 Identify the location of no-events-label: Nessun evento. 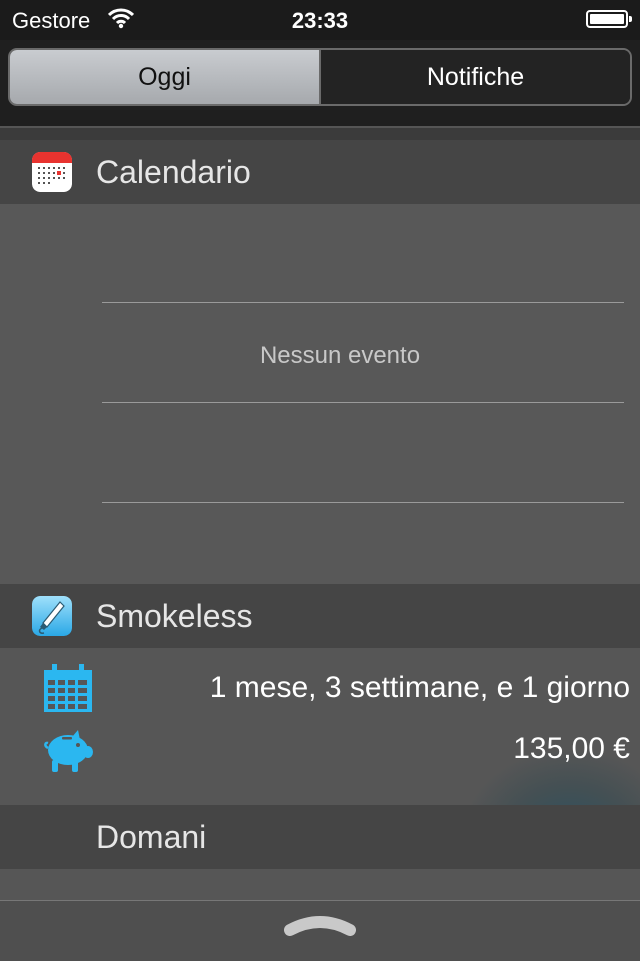
(340, 355).